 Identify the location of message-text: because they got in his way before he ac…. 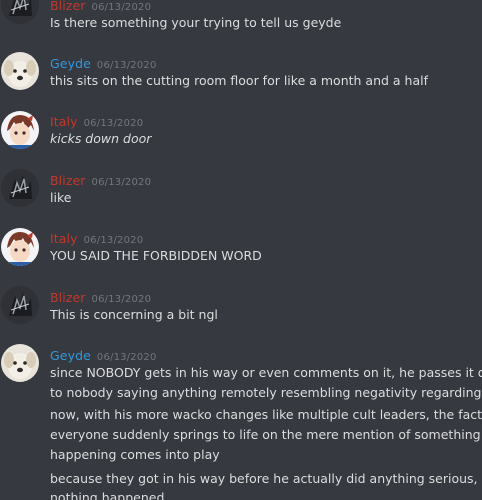
(264, 478).